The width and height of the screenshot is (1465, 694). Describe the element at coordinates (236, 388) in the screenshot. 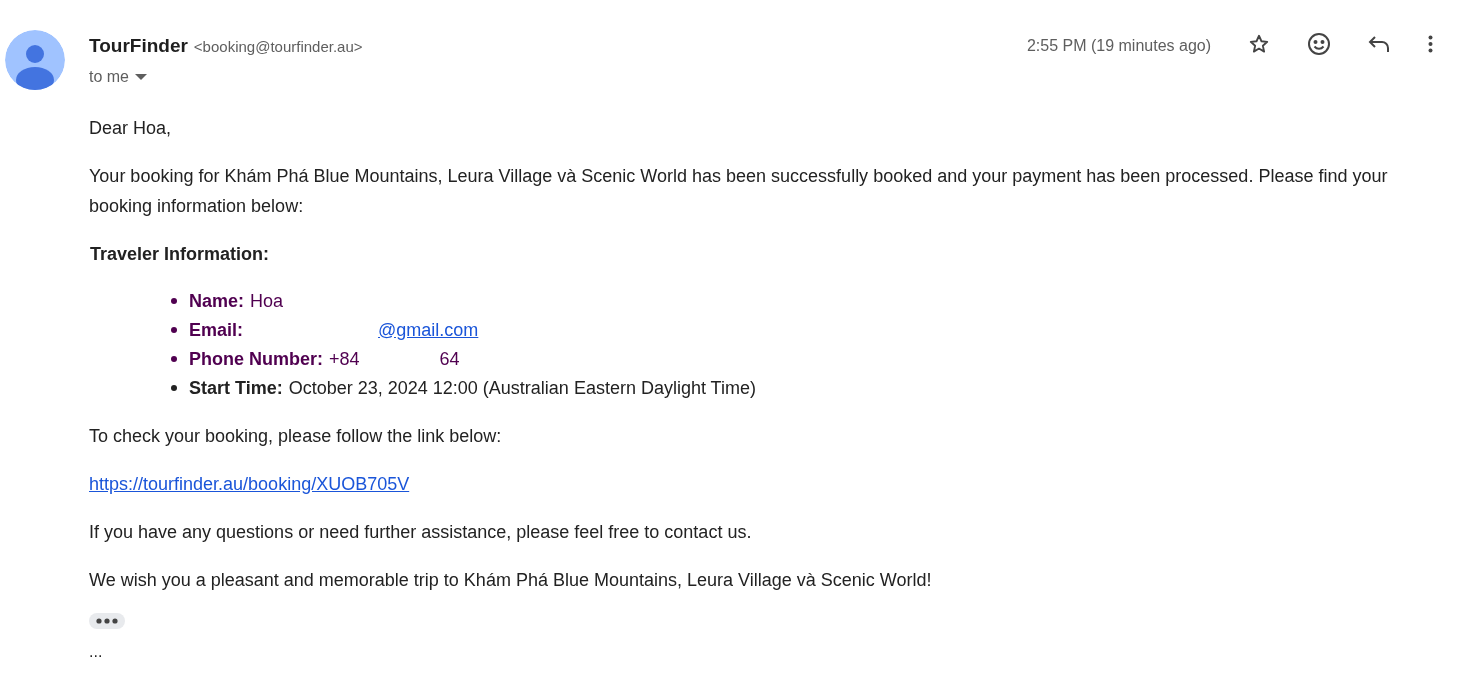

I see `field-label: Start Time:` at that location.